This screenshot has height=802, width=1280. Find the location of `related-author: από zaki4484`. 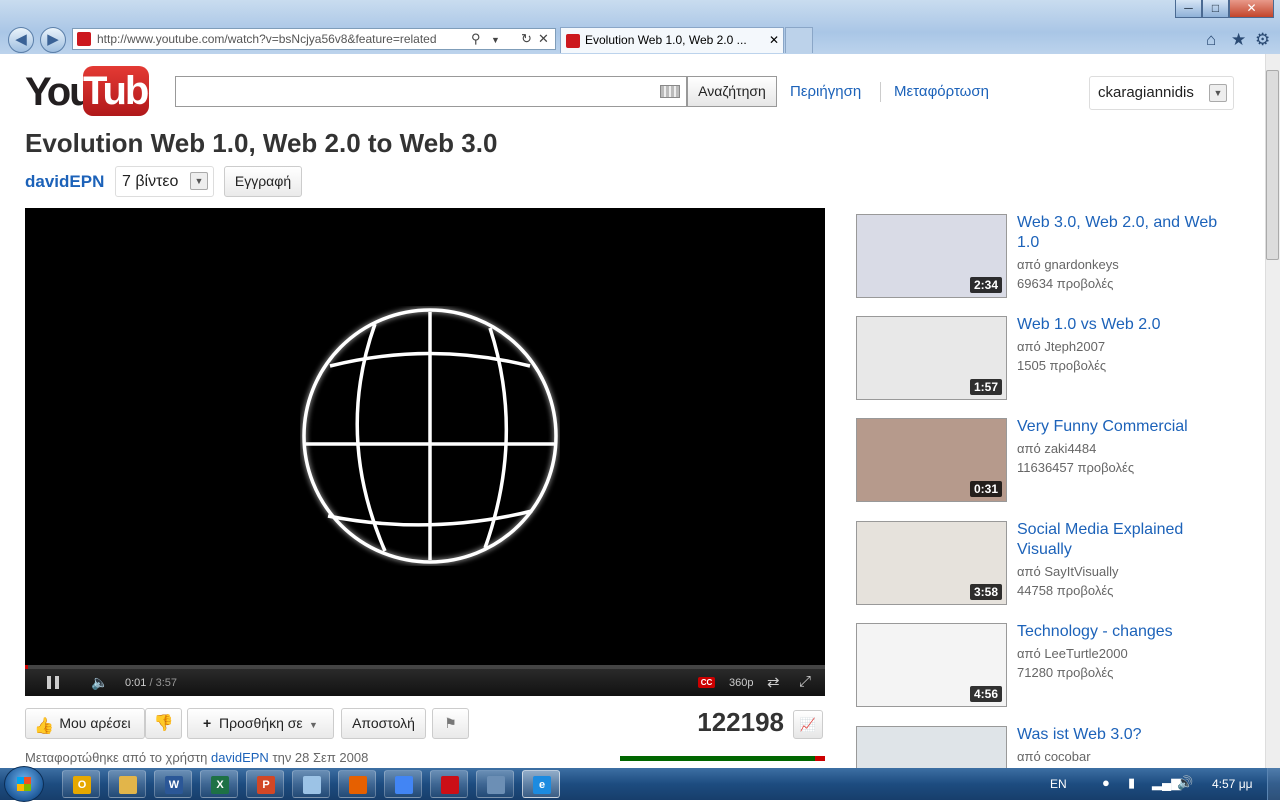

related-author: από zaki4484 is located at coordinates (1057, 448).